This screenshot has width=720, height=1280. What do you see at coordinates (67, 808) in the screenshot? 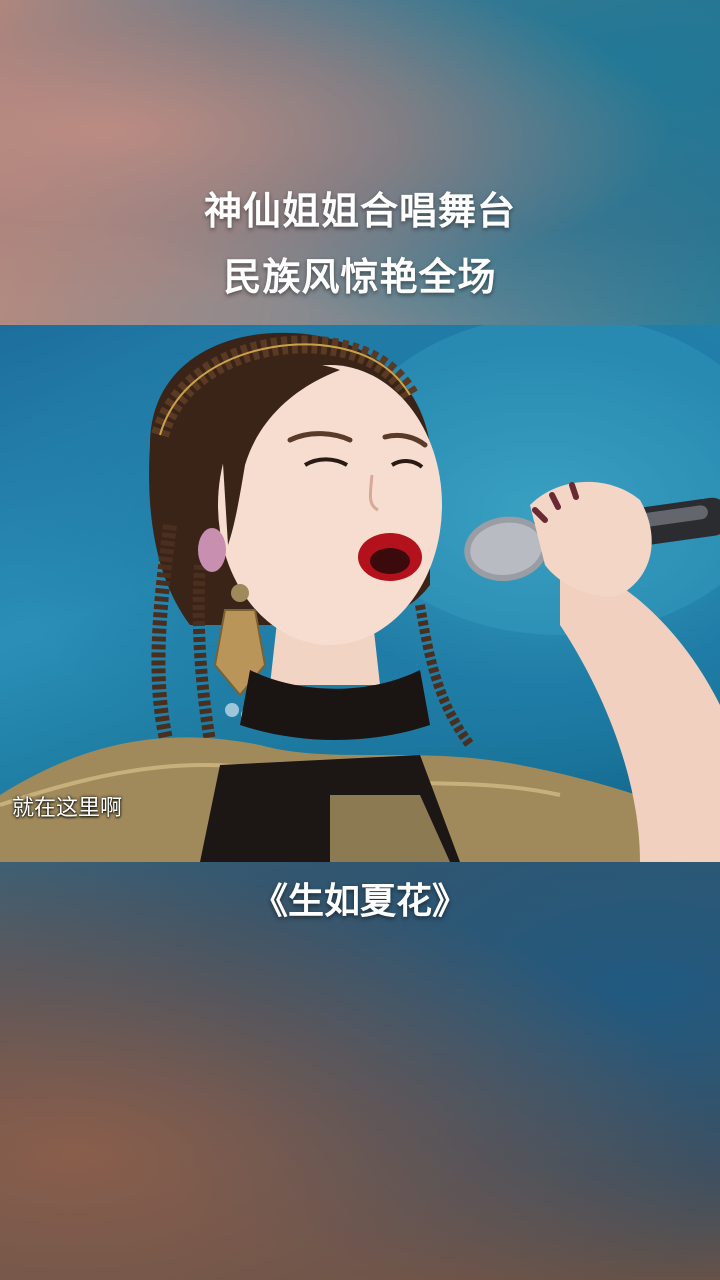
I see `video-subtitle: 就在这里啊` at bounding box center [67, 808].